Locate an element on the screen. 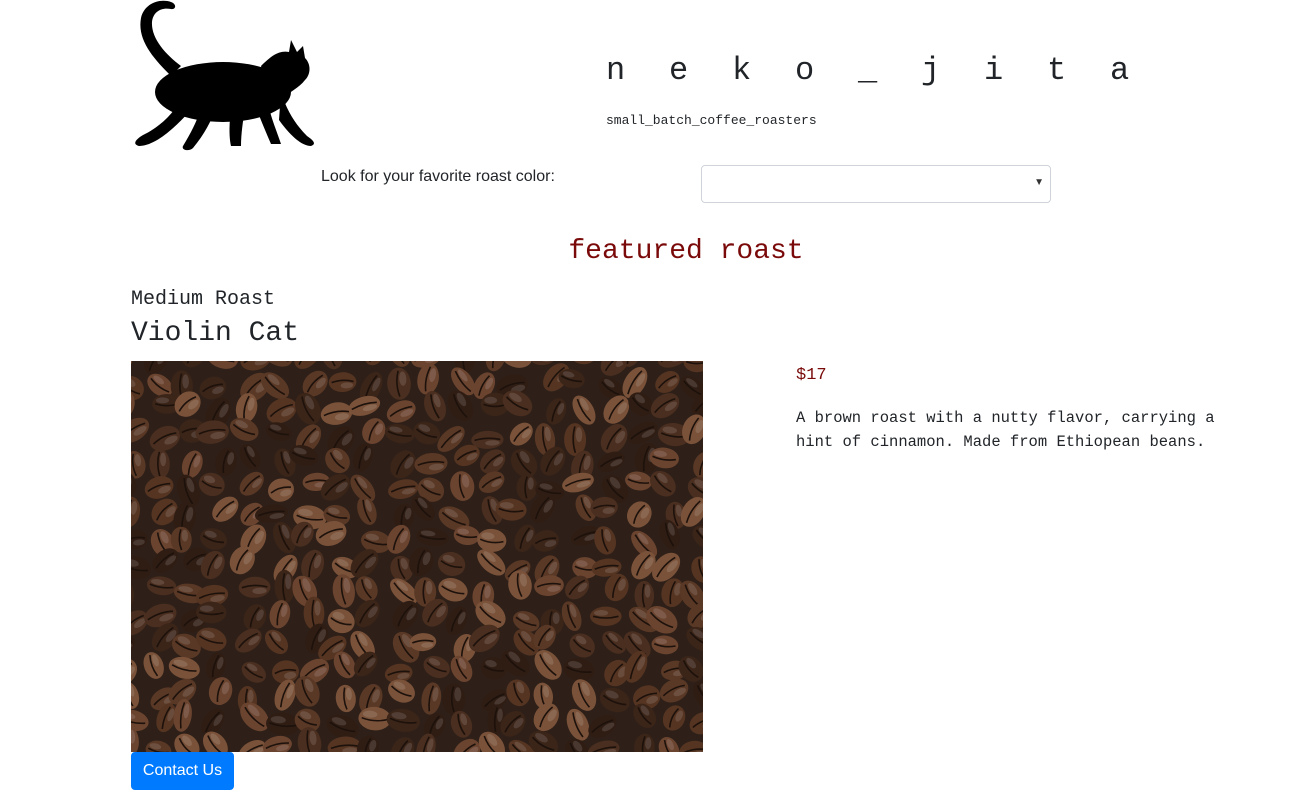 This screenshot has width=1314, height=792. product-name: Violin Cat is located at coordinates (215, 333).